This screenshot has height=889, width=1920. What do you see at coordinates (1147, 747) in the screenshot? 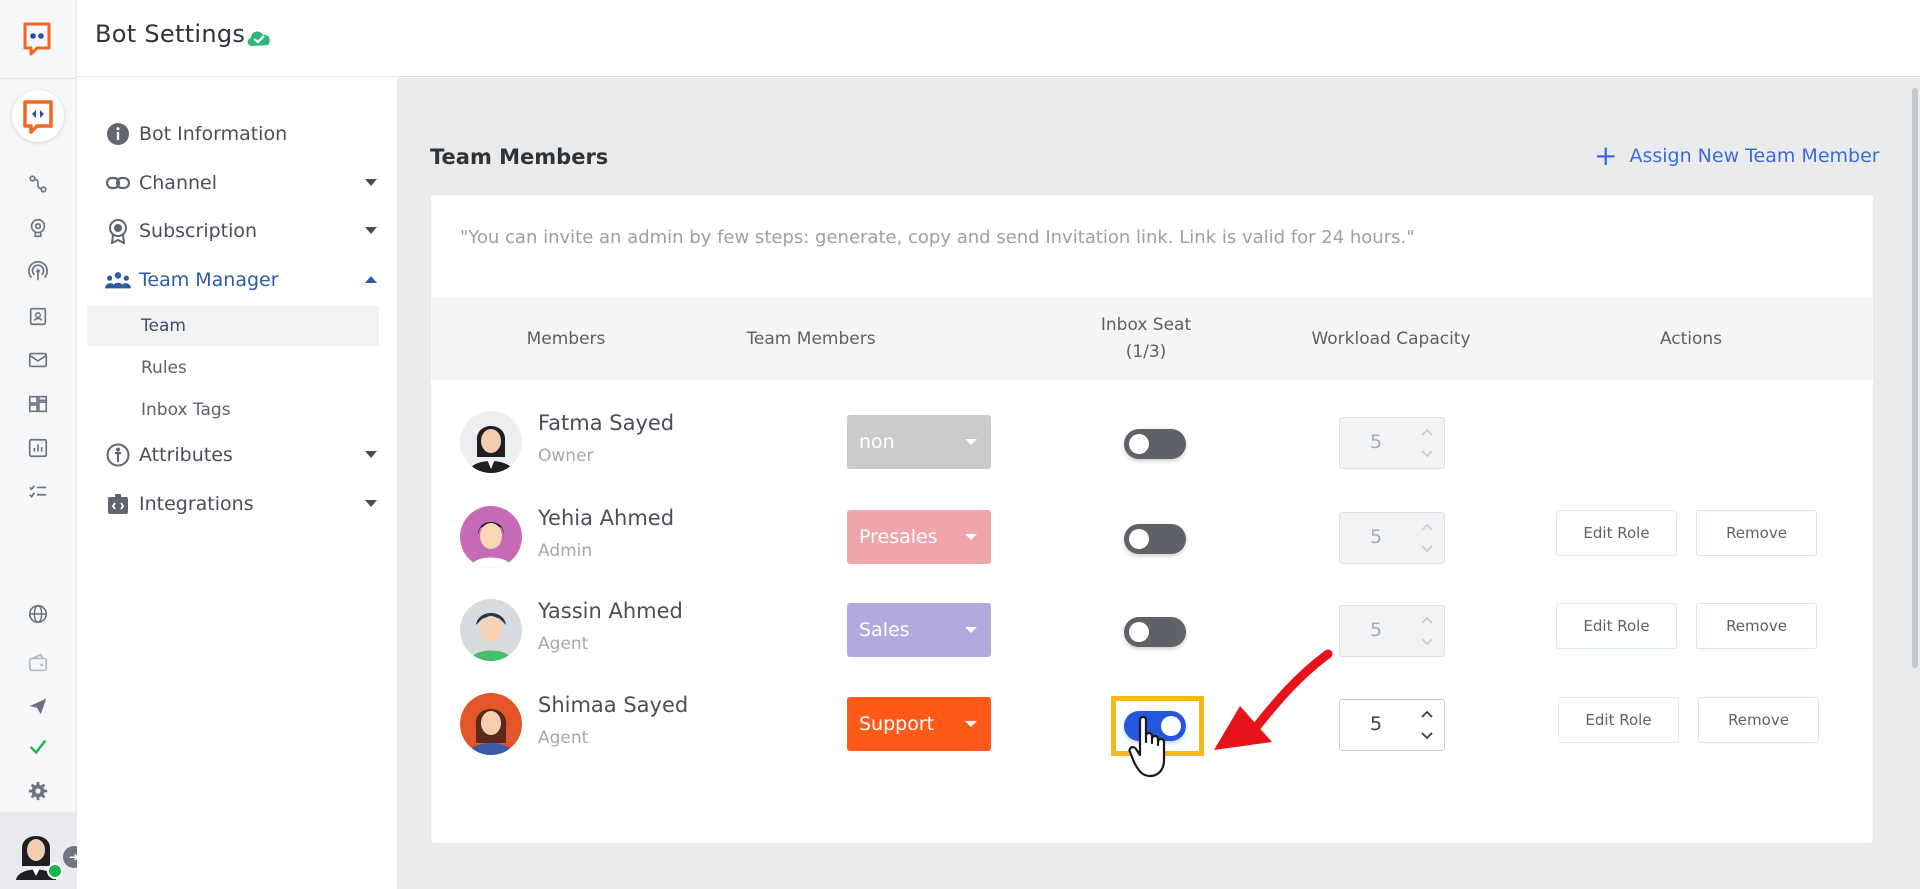
I see `hand-pointer-icon` at bounding box center [1147, 747].